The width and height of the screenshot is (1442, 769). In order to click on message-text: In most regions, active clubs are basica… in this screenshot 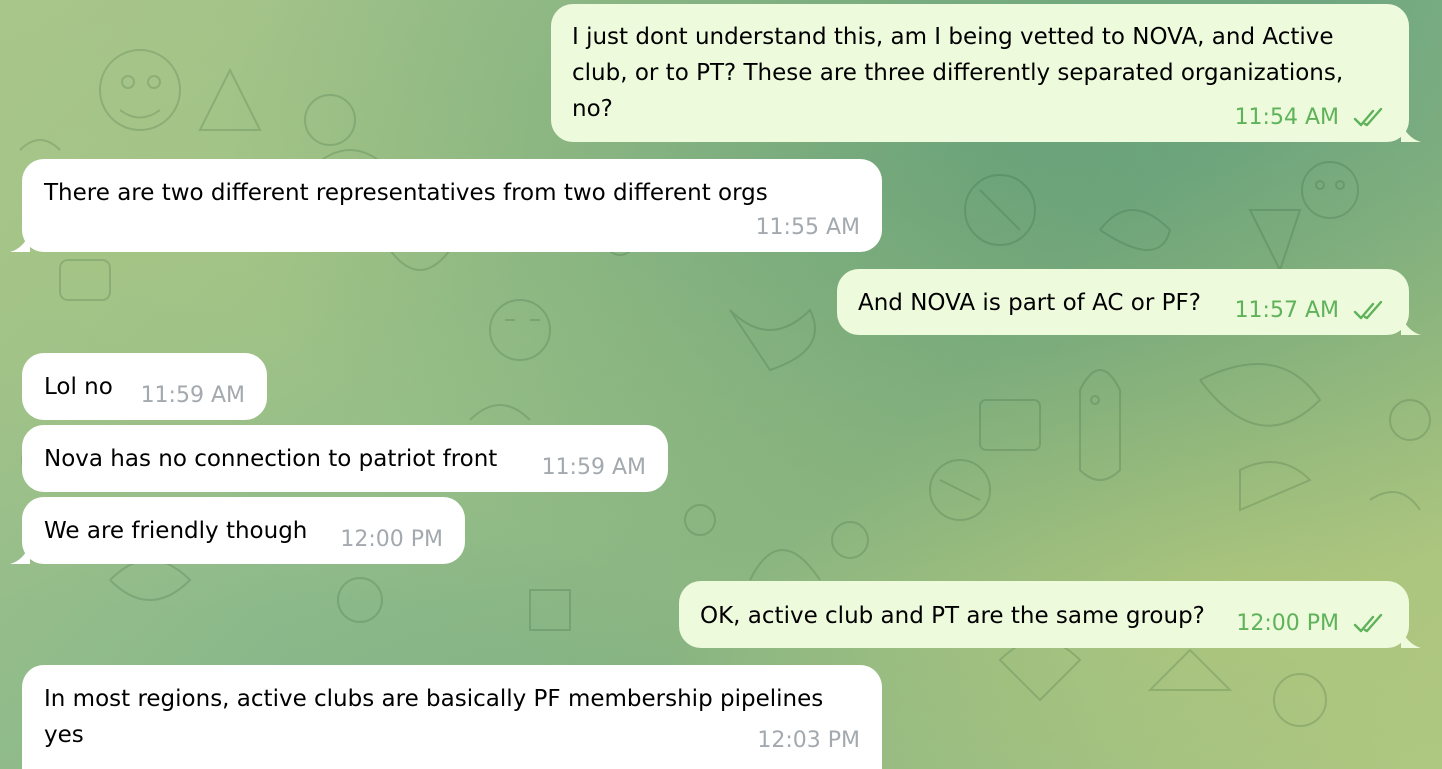, I will do `click(434, 717)`.